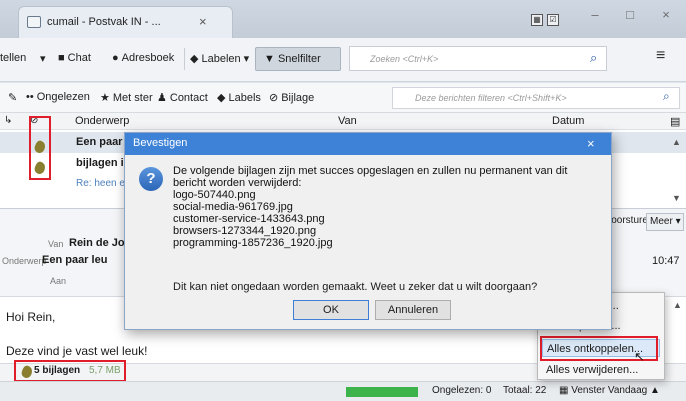  What do you see at coordinates (34, 22) in the screenshot?
I see `mail-folder-icon` at bounding box center [34, 22].